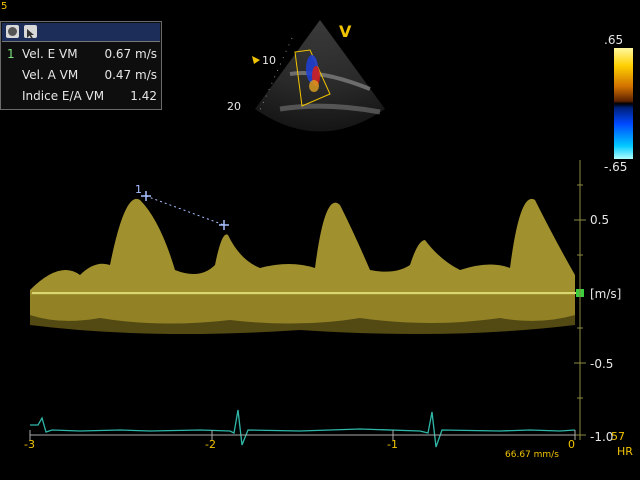  I want to click on time-tick-0: 0, so click(571, 444).